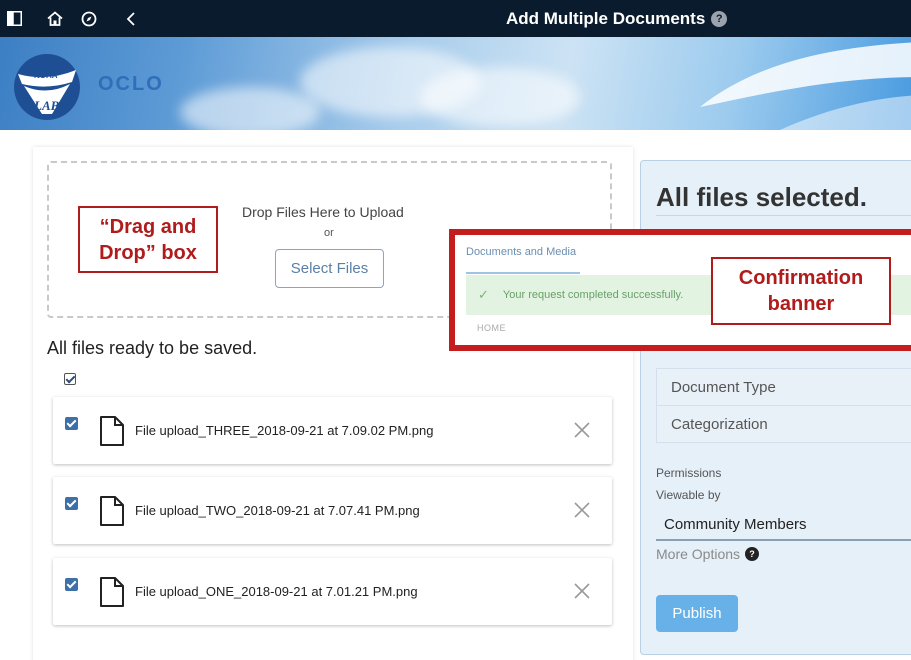 The image size is (911, 660). What do you see at coordinates (70, 379) in the screenshot?
I see `select-all-checkbox` at bounding box center [70, 379].